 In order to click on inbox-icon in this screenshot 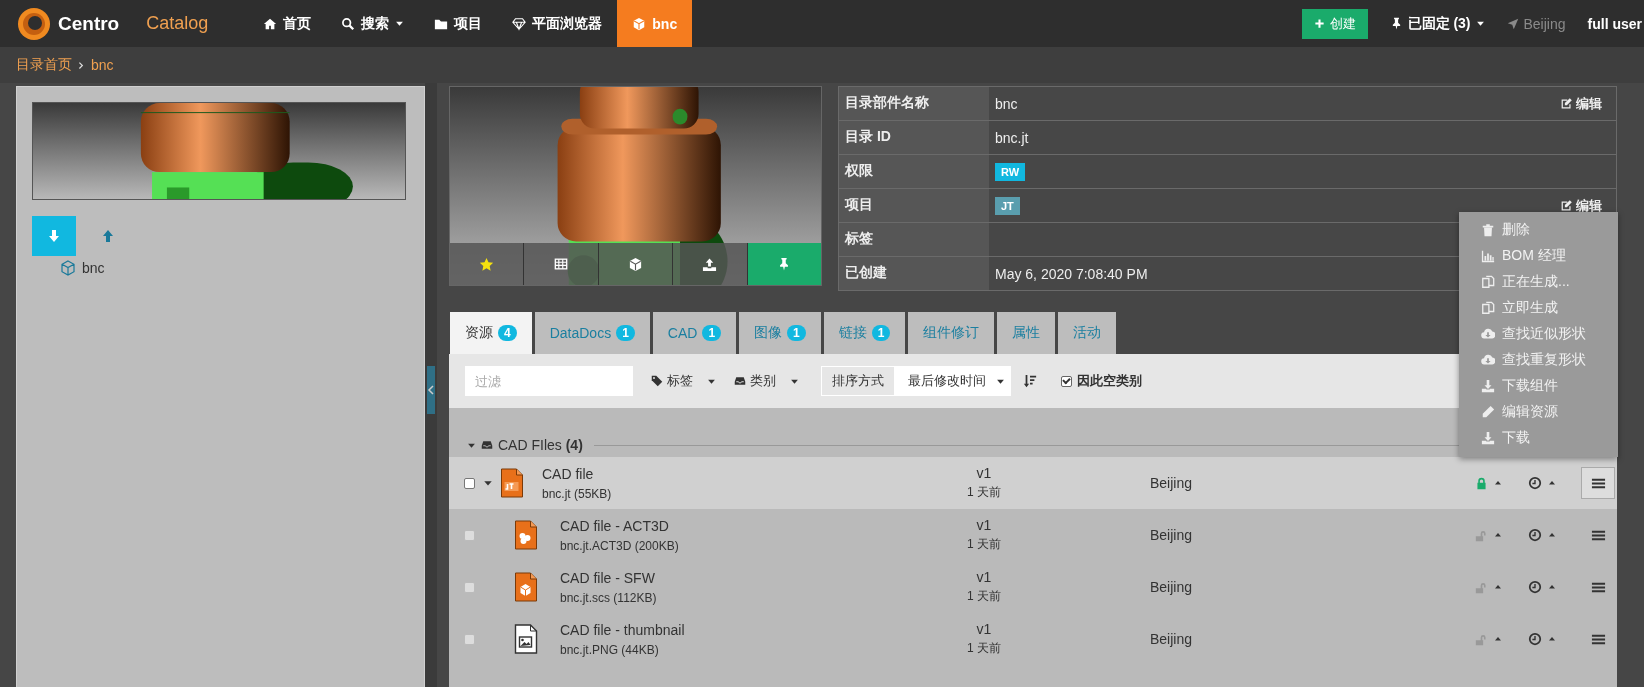, I will do `click(487, 445)`.